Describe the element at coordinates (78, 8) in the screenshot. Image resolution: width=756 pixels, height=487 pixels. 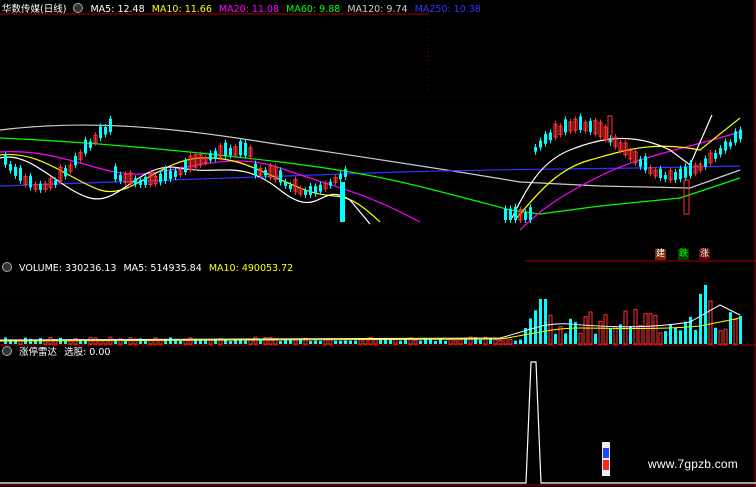
I see `settings-circle-icon` at that location.